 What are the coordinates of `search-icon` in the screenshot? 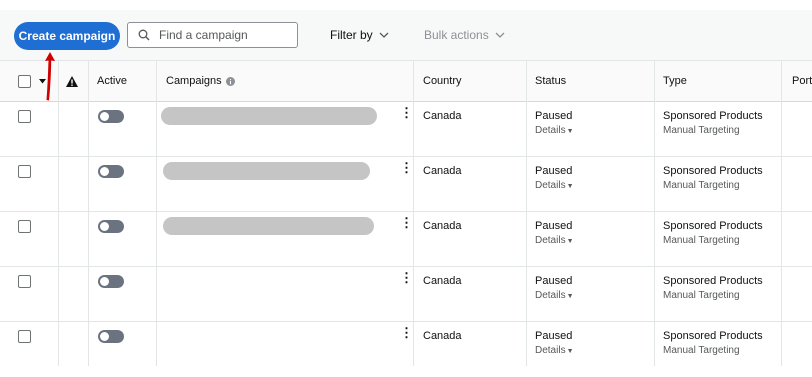 It's located at (144, 35).